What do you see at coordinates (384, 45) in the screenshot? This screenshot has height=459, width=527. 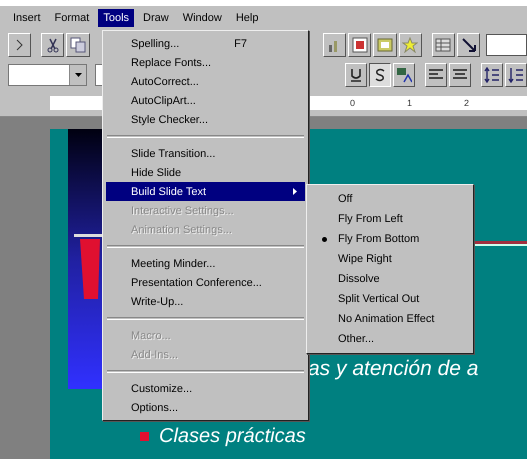 I see `frame-icon` at bounding box center [384, 45].